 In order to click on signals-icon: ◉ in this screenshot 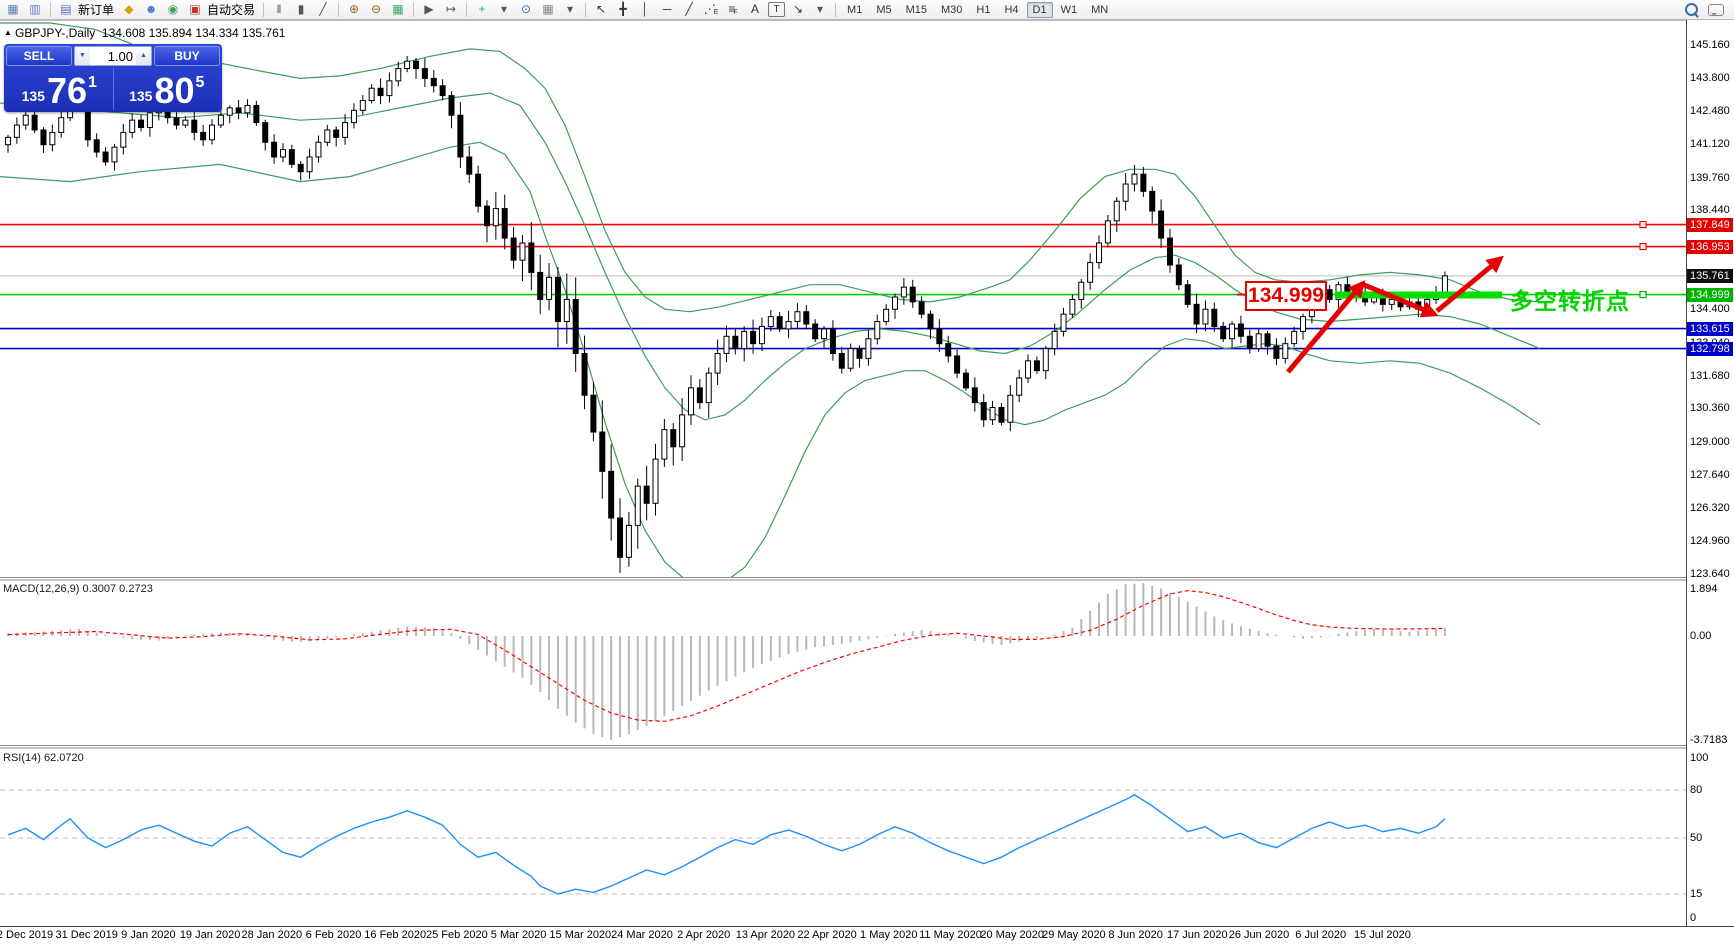, I will do `click(173, 9)`.